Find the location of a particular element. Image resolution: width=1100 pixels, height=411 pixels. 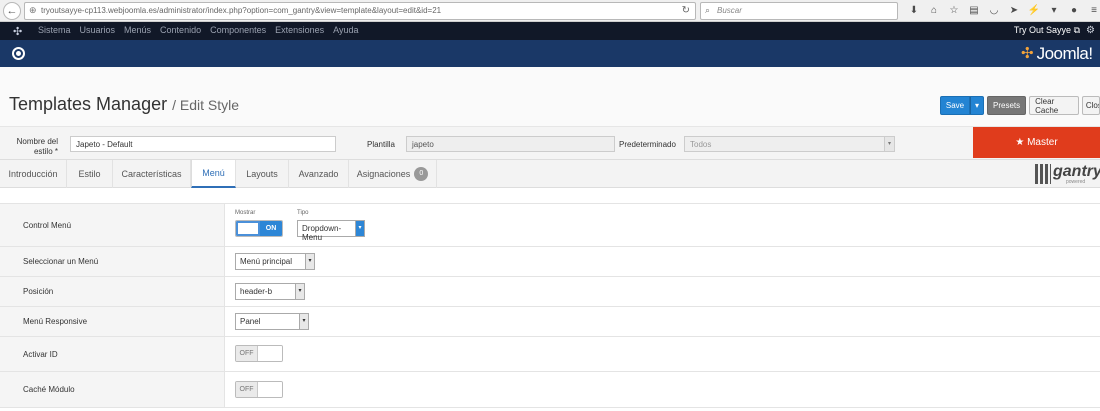

master-button: ★ Master is located at coordinates (1036, 142).